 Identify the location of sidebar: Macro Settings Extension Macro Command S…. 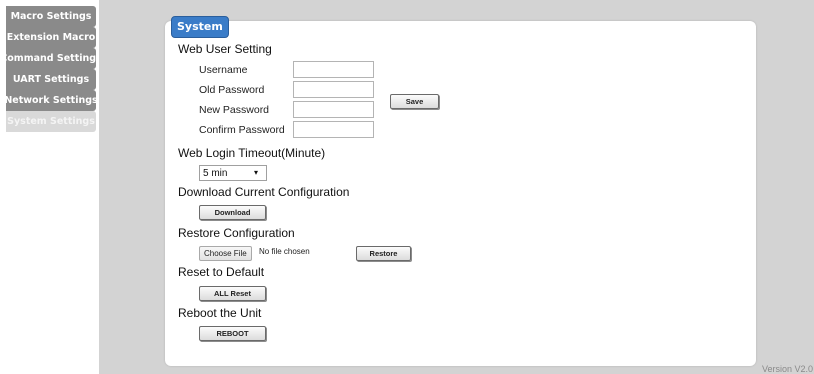
(49, 187).